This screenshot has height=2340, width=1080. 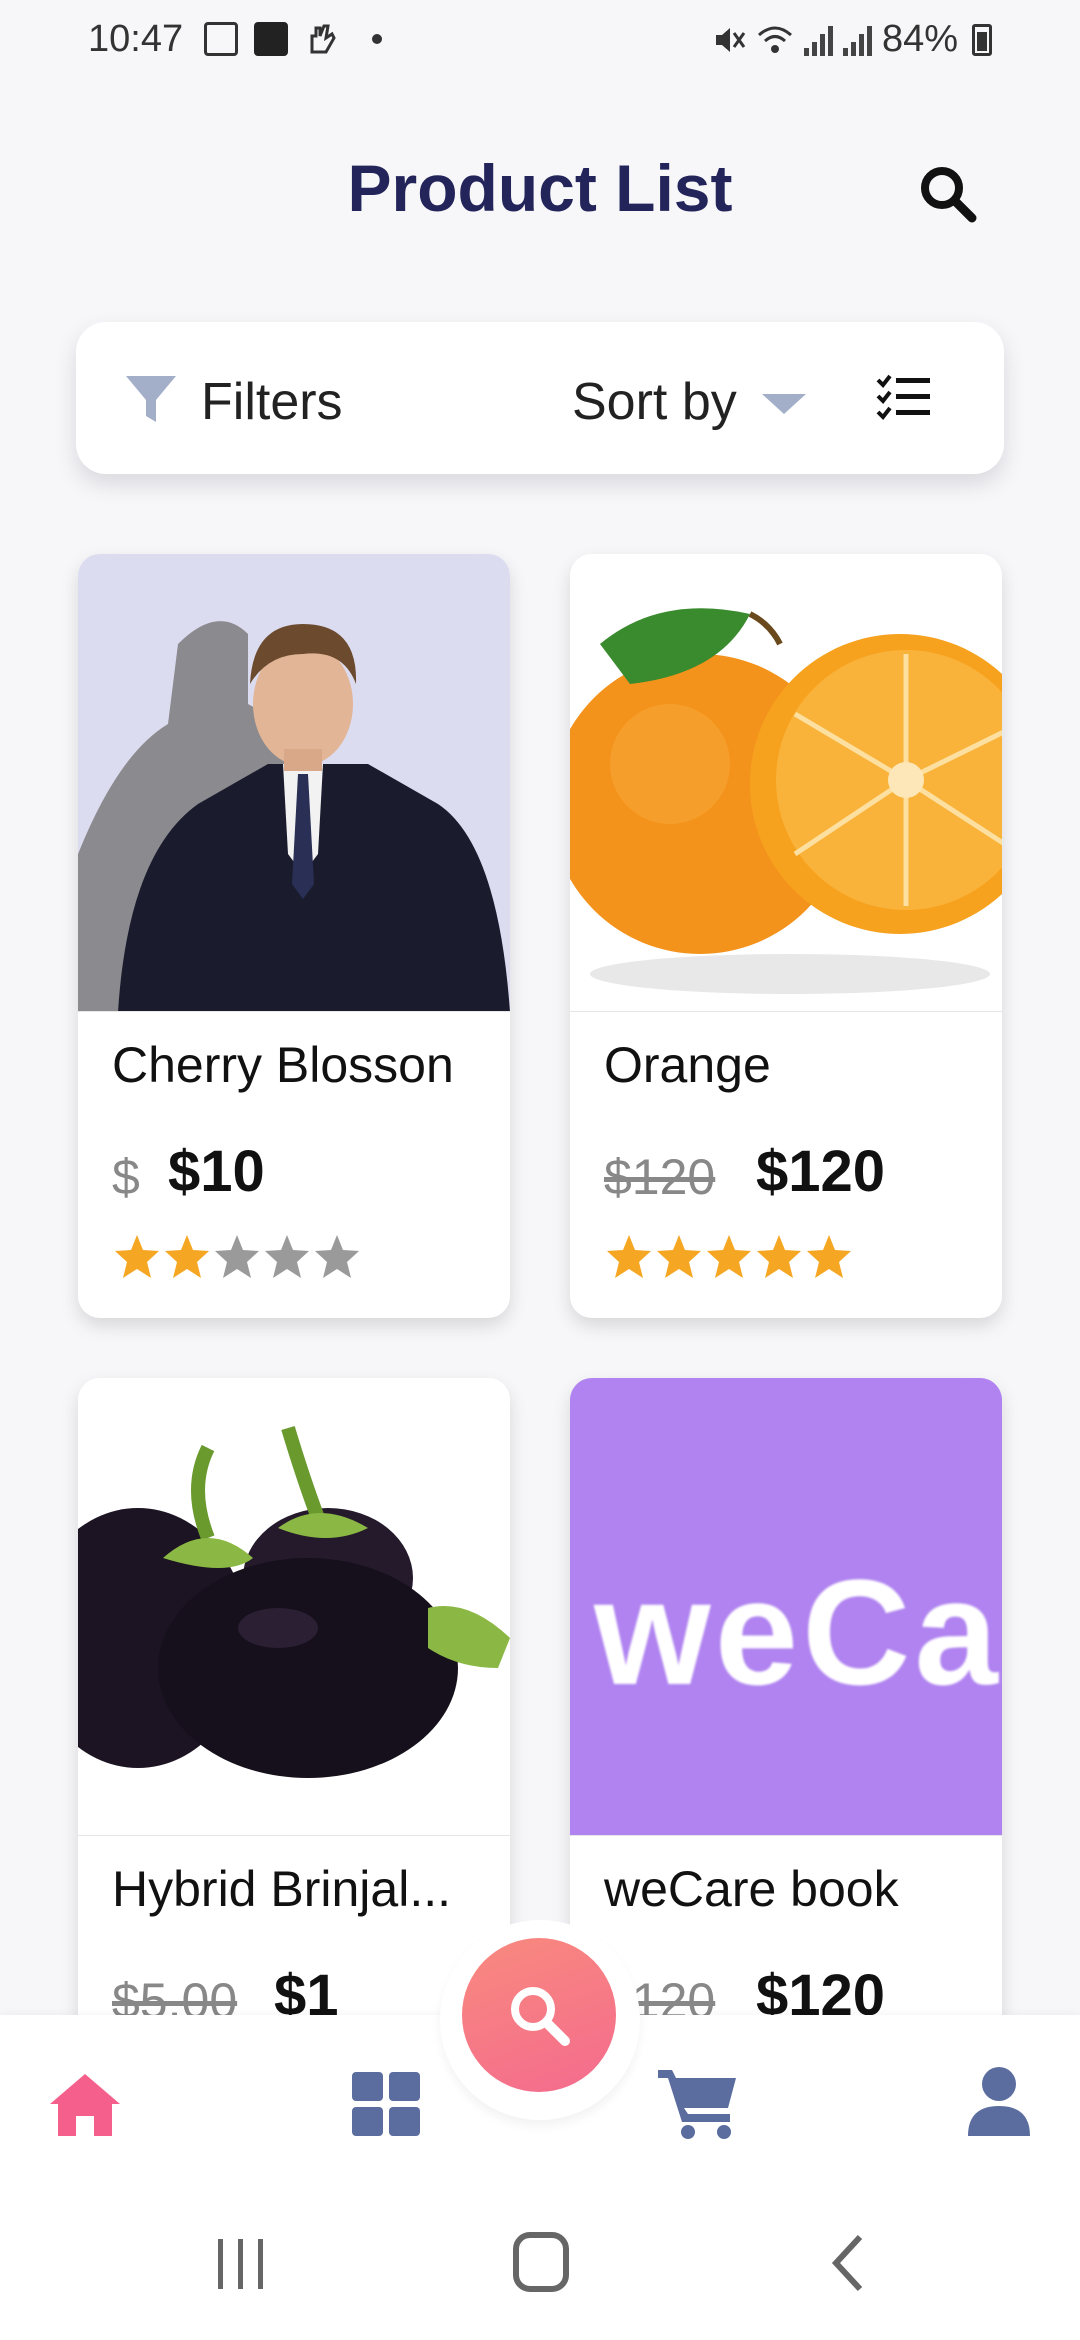 What do you see at coordinates (904, 397) in the screenshot?
I see `checklist-icon` at bounding box center [904, 397].